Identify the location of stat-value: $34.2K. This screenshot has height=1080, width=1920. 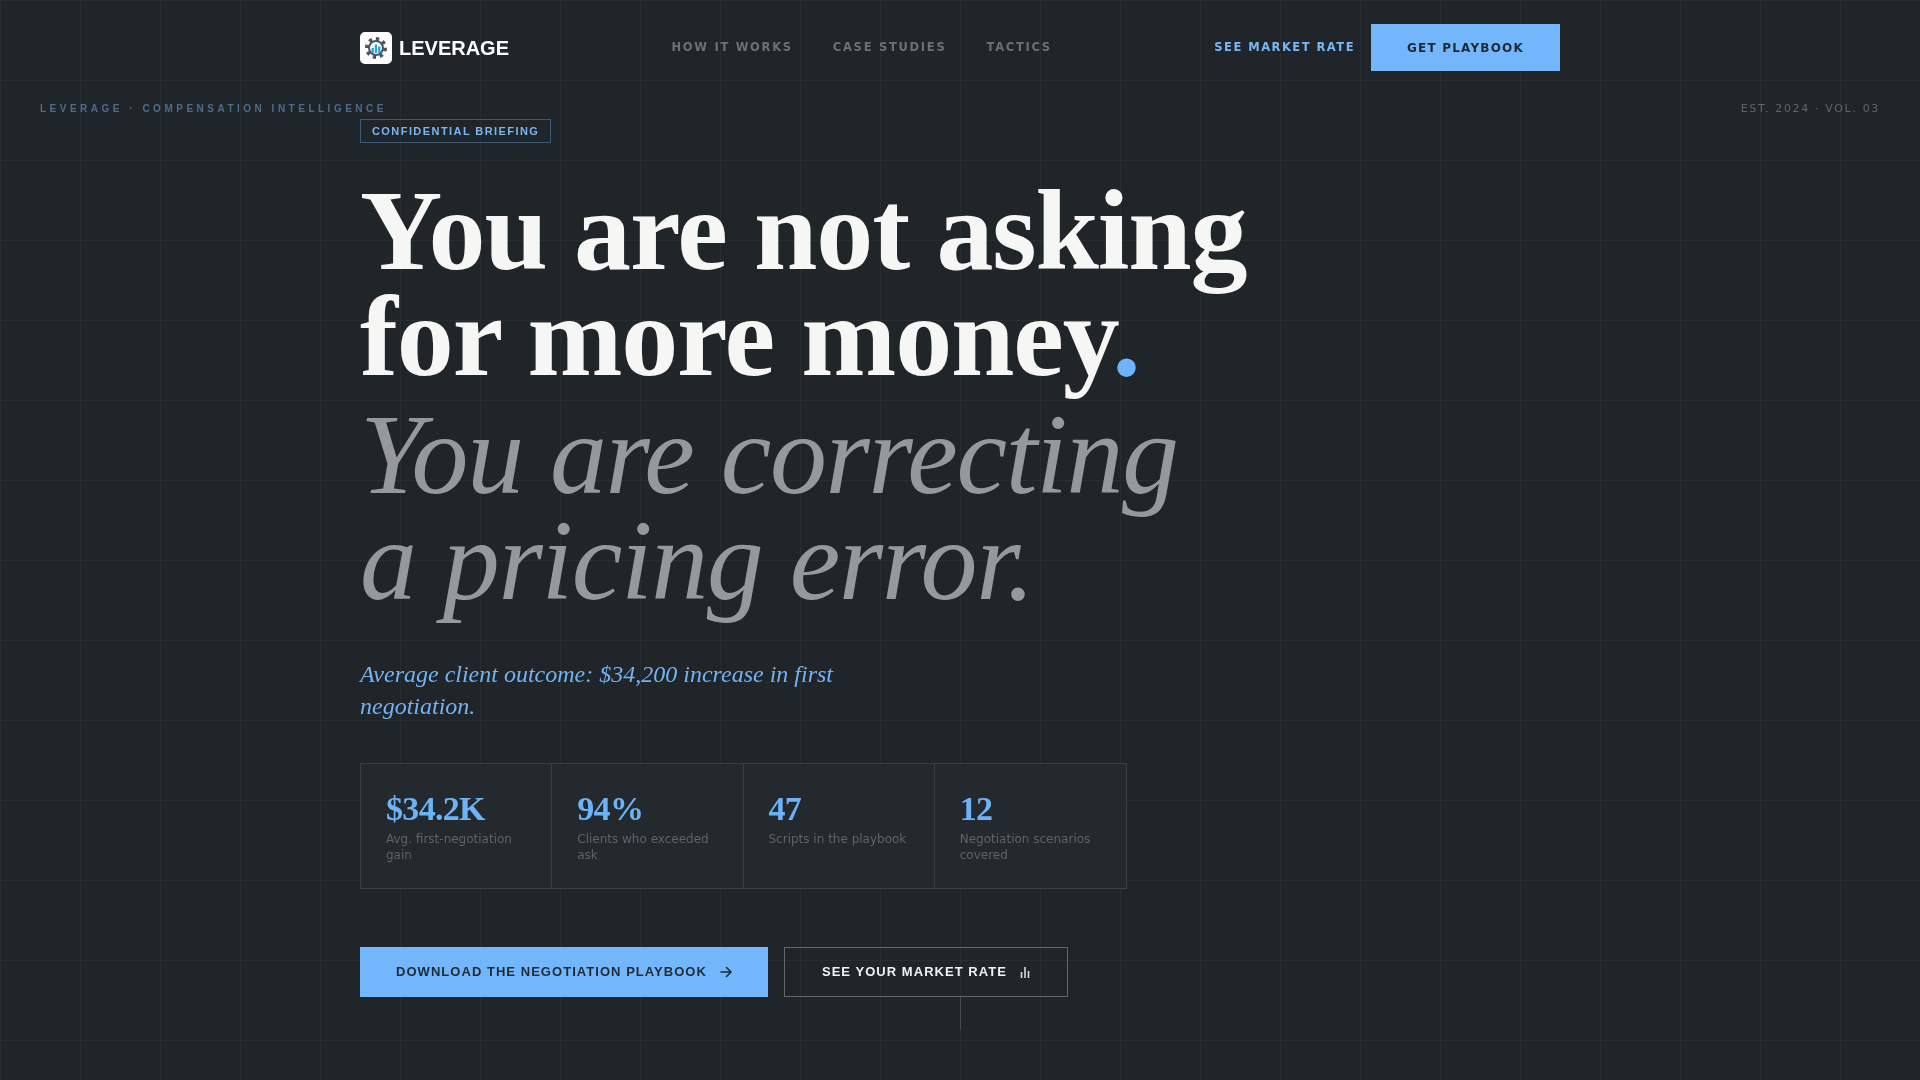
(436, 809).